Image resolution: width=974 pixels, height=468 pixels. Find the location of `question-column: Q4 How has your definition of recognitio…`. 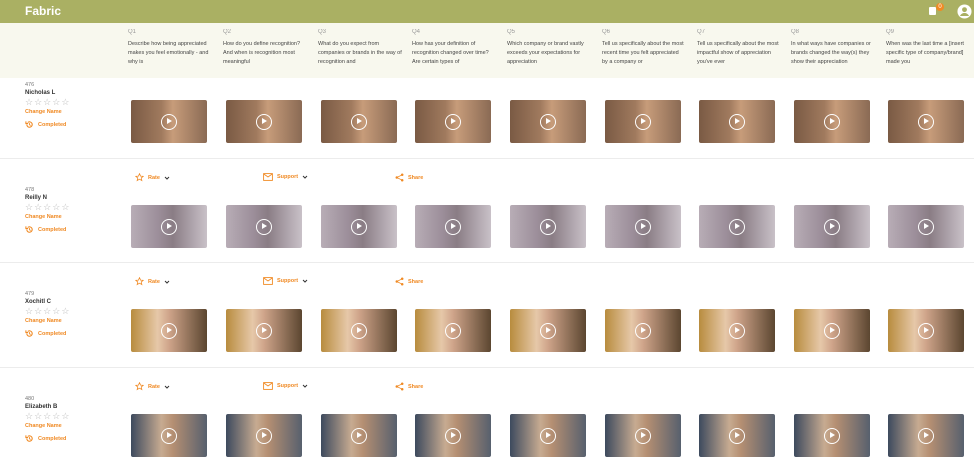

question-column: Q4 How has your definition of recognitio… is located at coordinates (454, 52).